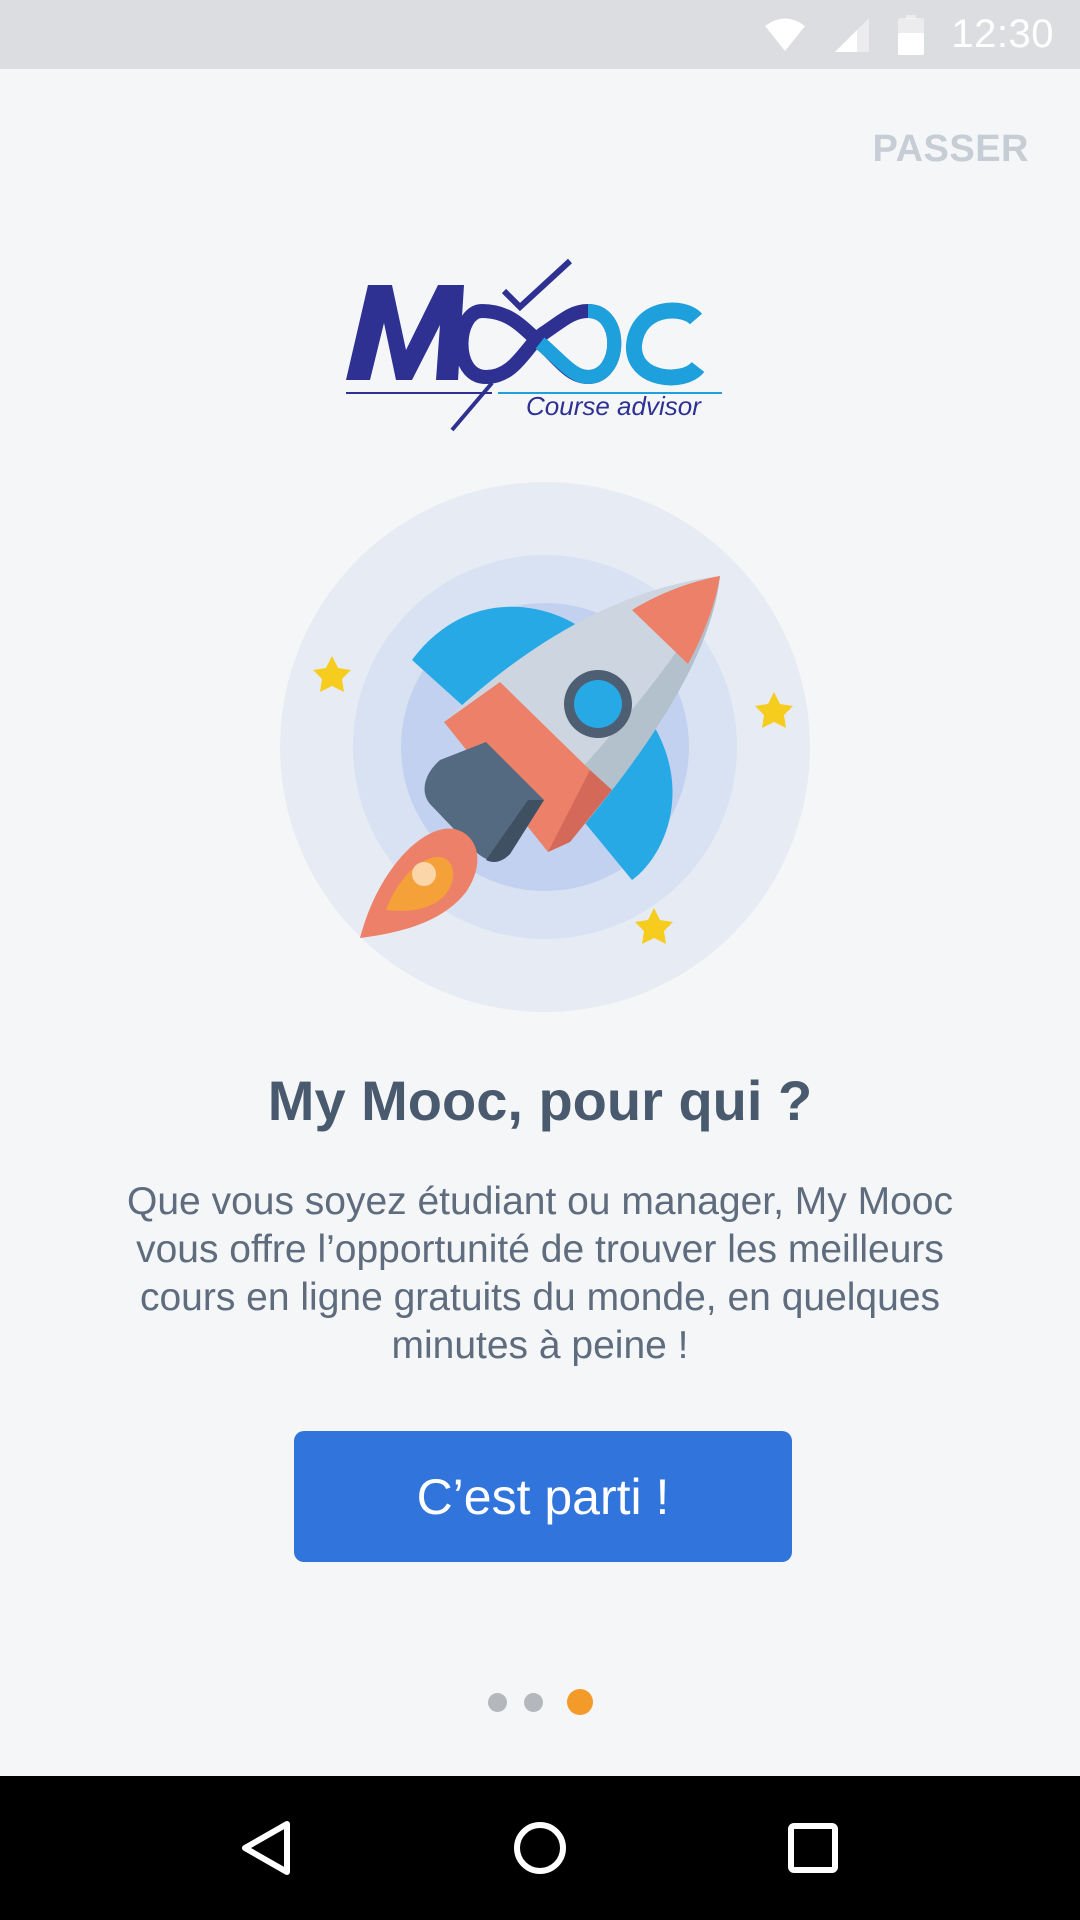 Image resolution: width=1080 pixels, height=1920 pixels. What do you see at coordinates (267, 1848) in the screenshot?
I see `back-icon` at bounding box center [267, 1848].